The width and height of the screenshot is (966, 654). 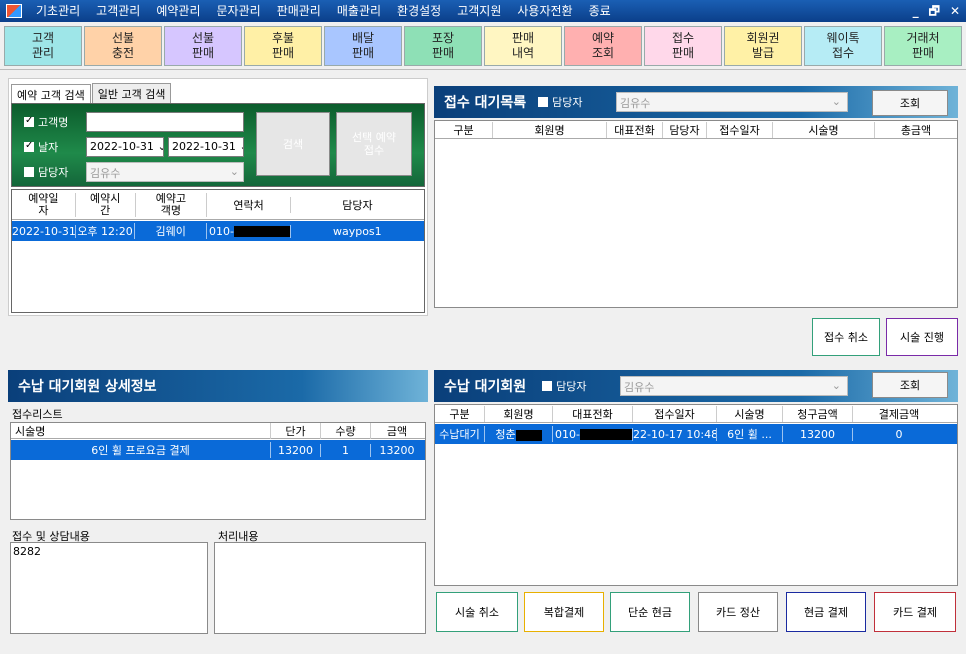 I want to click on menu-sms: 문자관리, so click(x=239, y=11).